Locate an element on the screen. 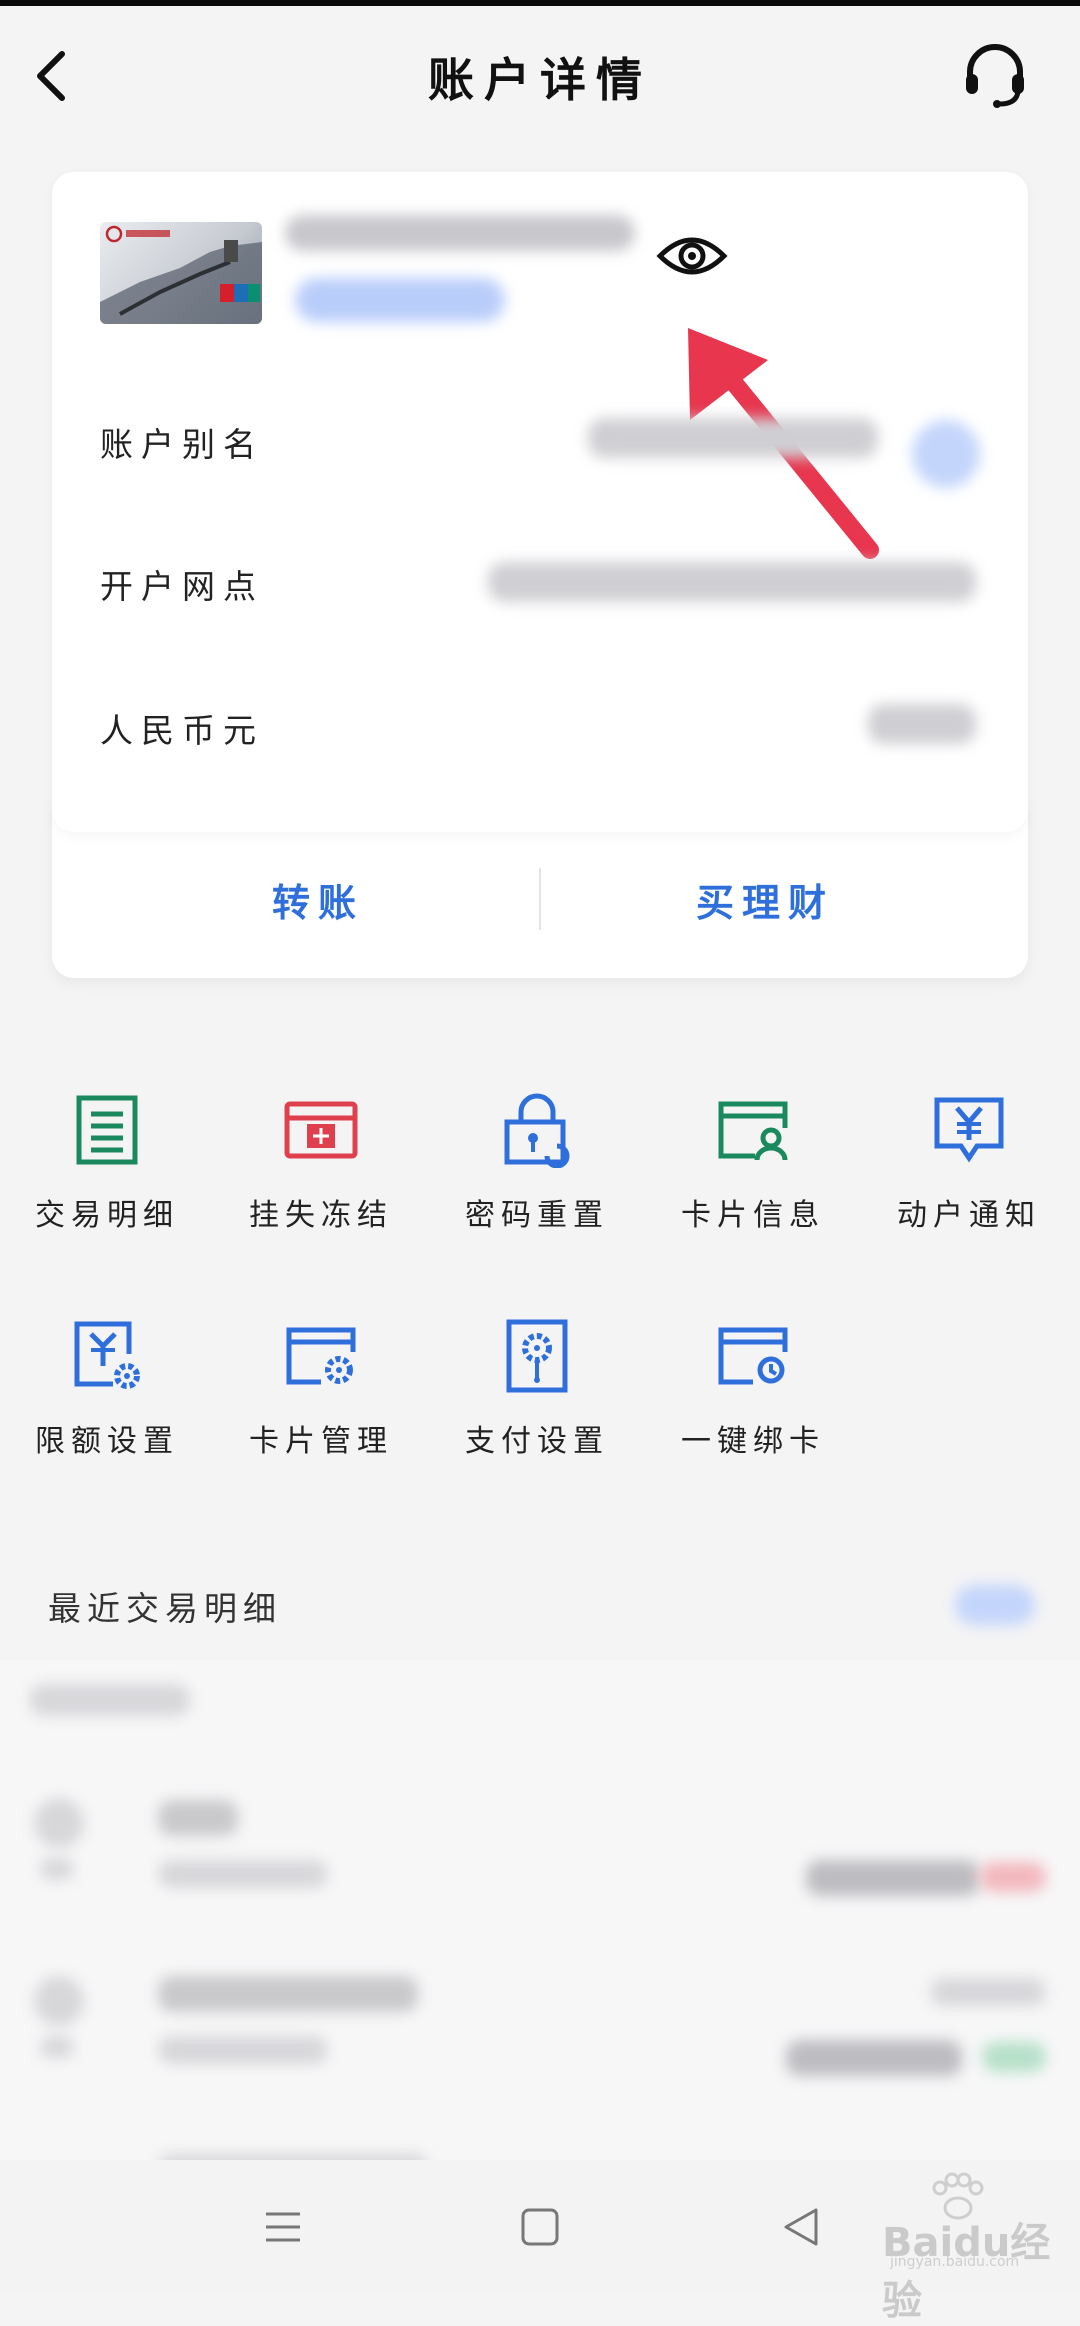  func-card-info: 卡片信息 is located at coordinates (753, 1163).